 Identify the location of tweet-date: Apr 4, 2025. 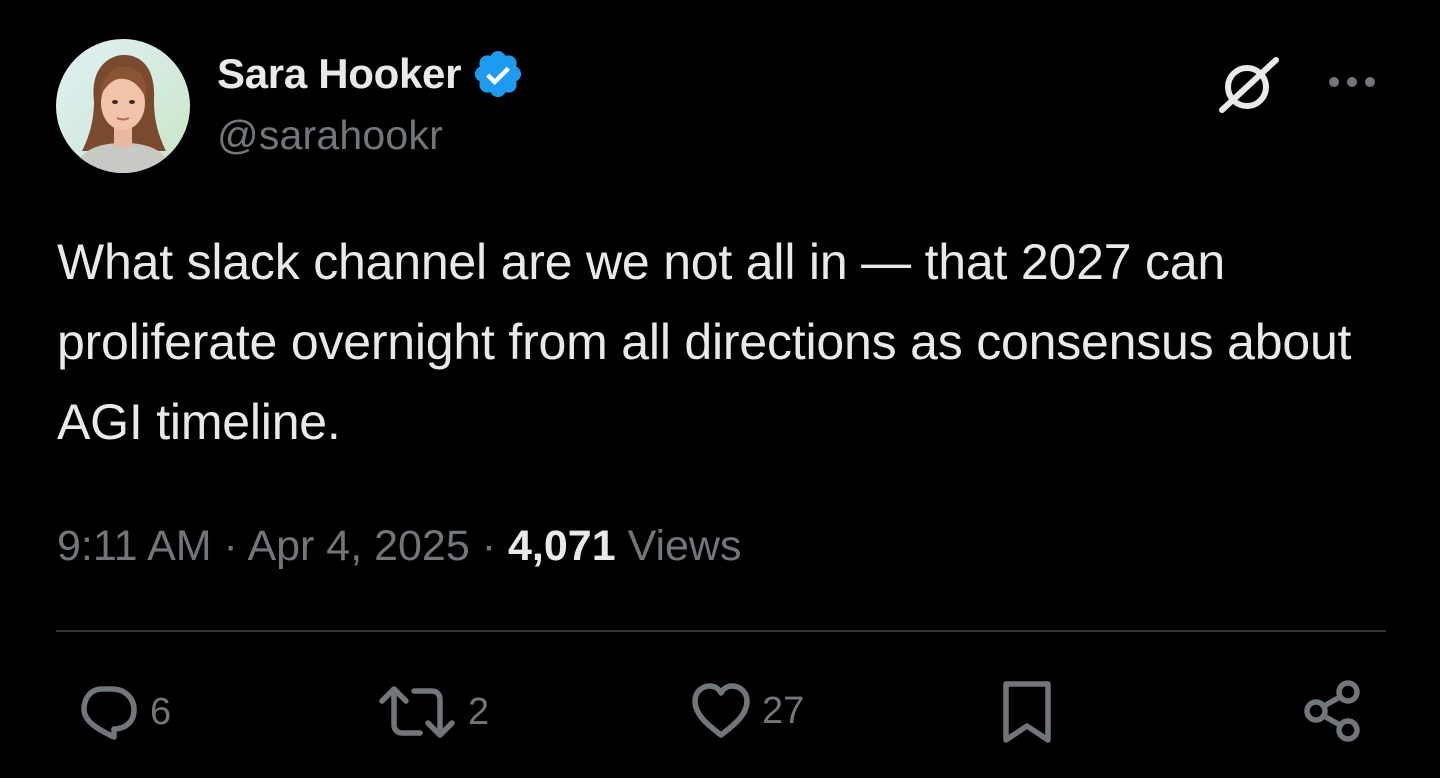
(358, 546).